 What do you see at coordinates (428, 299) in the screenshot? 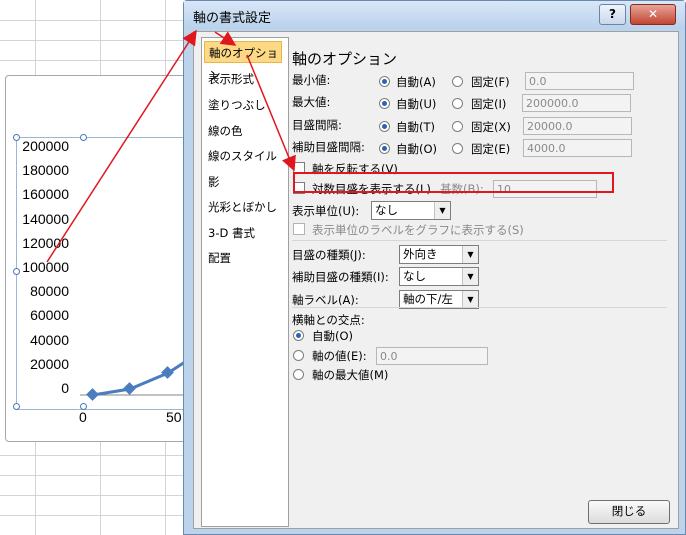
I see `axis-labels-value: 軸の下/左` at bounding box center [428, 299].